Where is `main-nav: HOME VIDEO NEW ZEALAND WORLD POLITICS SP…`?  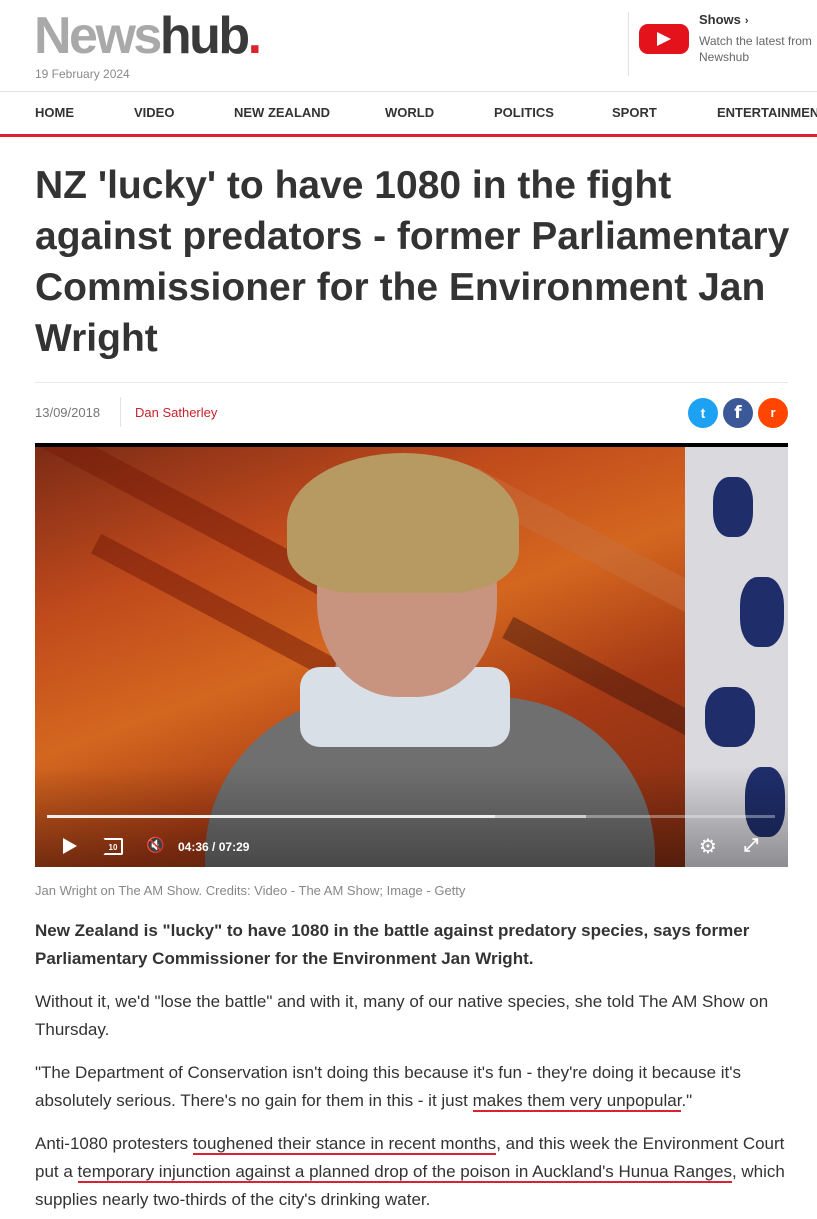
main-nav: HOME VIDEO NEW ZEALAND WORLD POLITICS SP… is located at coordinates (408, 114).